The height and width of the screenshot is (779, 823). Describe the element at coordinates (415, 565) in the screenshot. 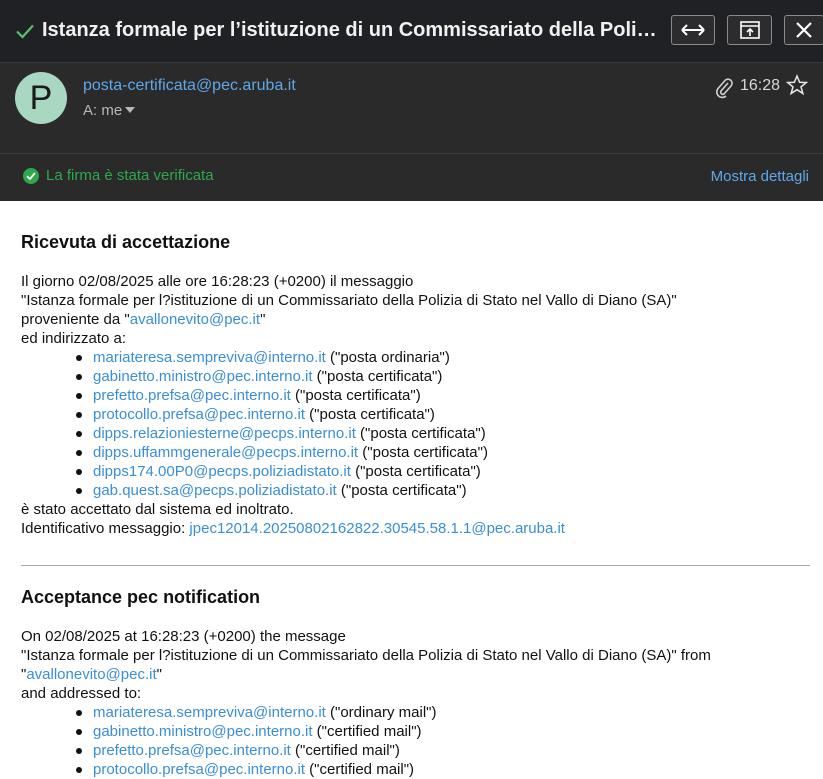

I see `section-divider` at that location.